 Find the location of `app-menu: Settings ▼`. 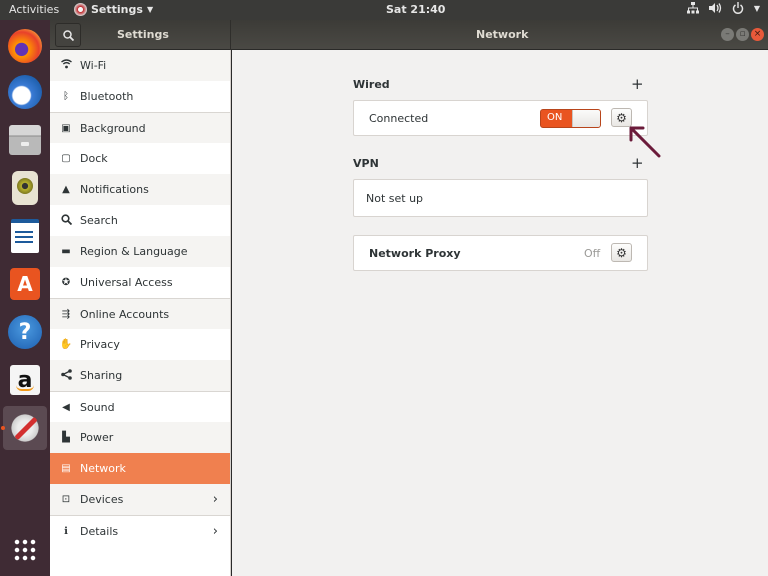

app-menu: Settings ▼ is located at coordinates (113, 9).